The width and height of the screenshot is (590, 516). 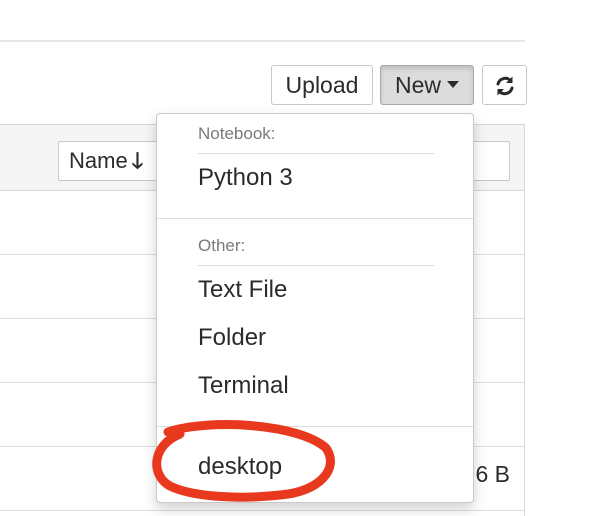 I want to click on refresh-icon, so click(x=505, y=86).